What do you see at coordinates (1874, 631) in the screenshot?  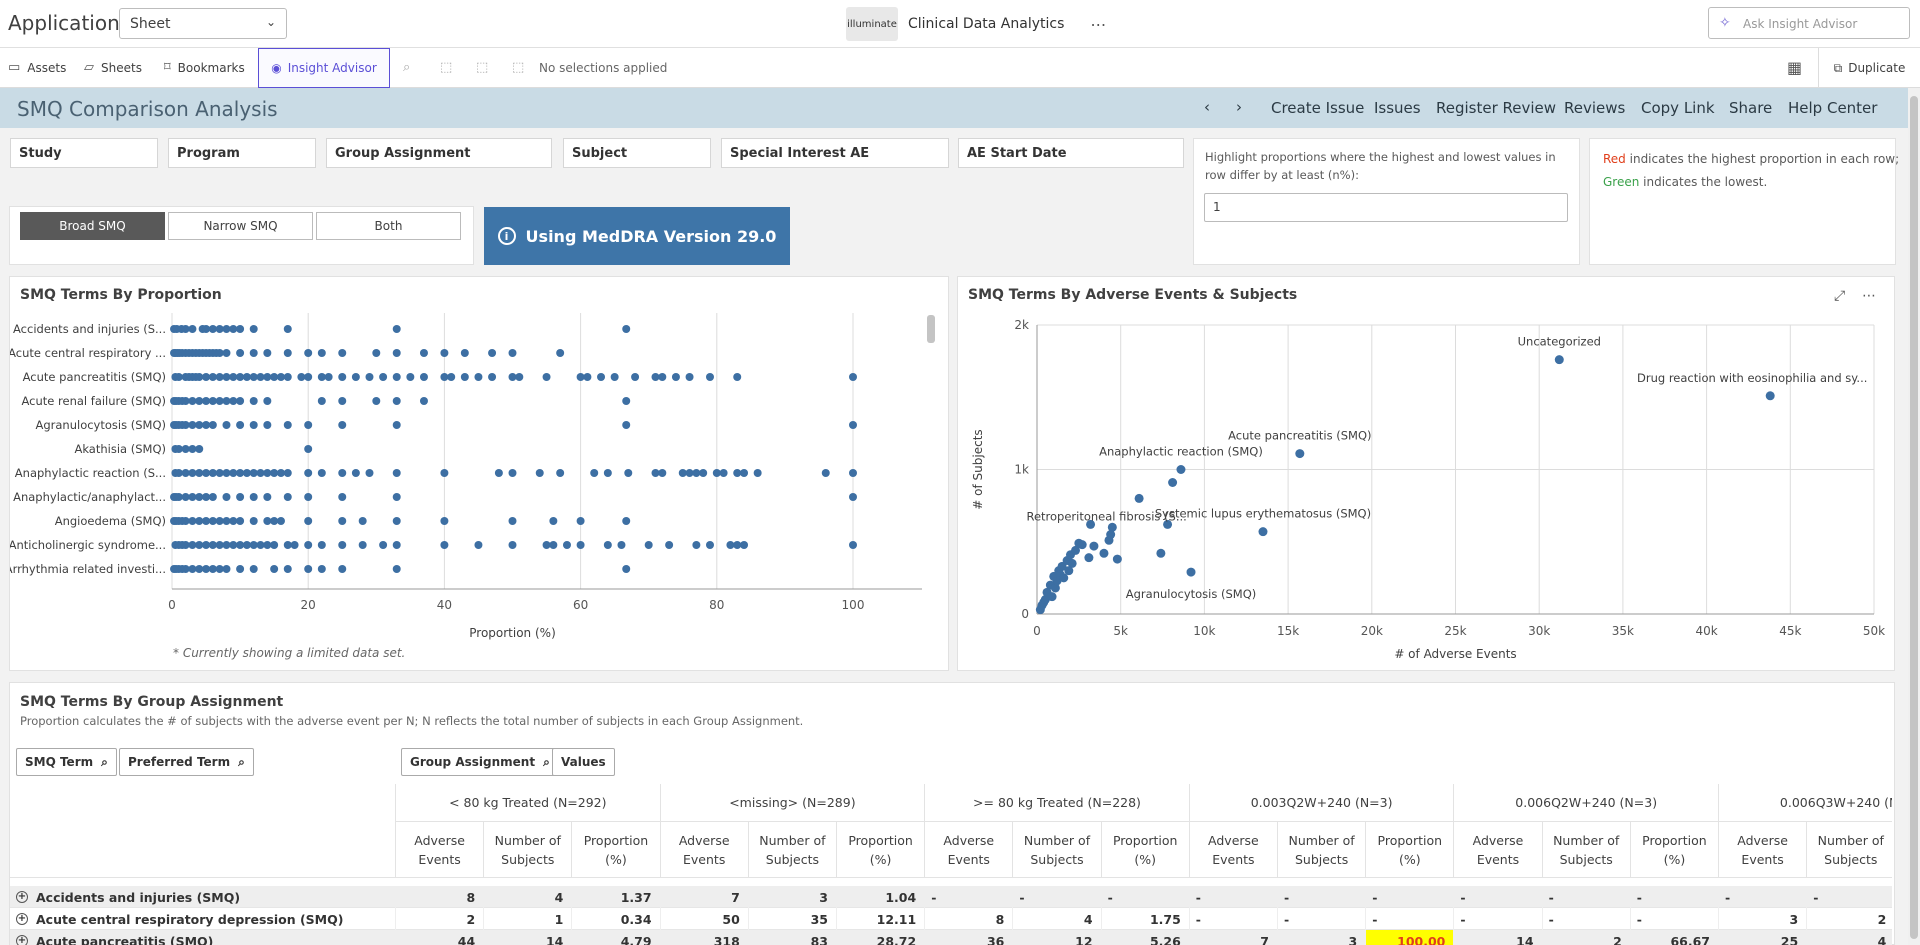 I see `x-tick-label: 50k` at bounding box center [1874, 631].